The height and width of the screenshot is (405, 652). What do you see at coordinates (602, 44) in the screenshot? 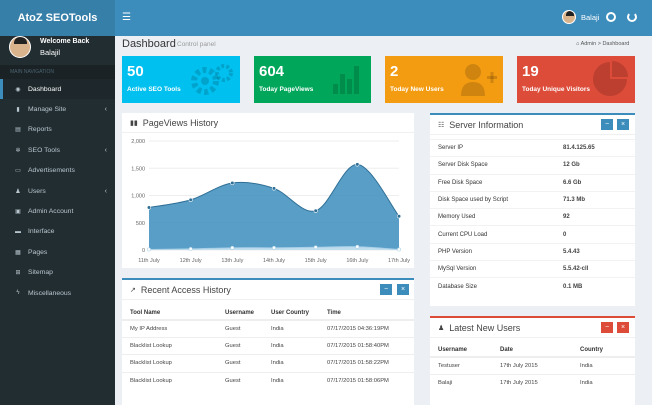
I see `breadcrumb: ⌂ Admin > Dashboard` at bounding box center [602, 44].